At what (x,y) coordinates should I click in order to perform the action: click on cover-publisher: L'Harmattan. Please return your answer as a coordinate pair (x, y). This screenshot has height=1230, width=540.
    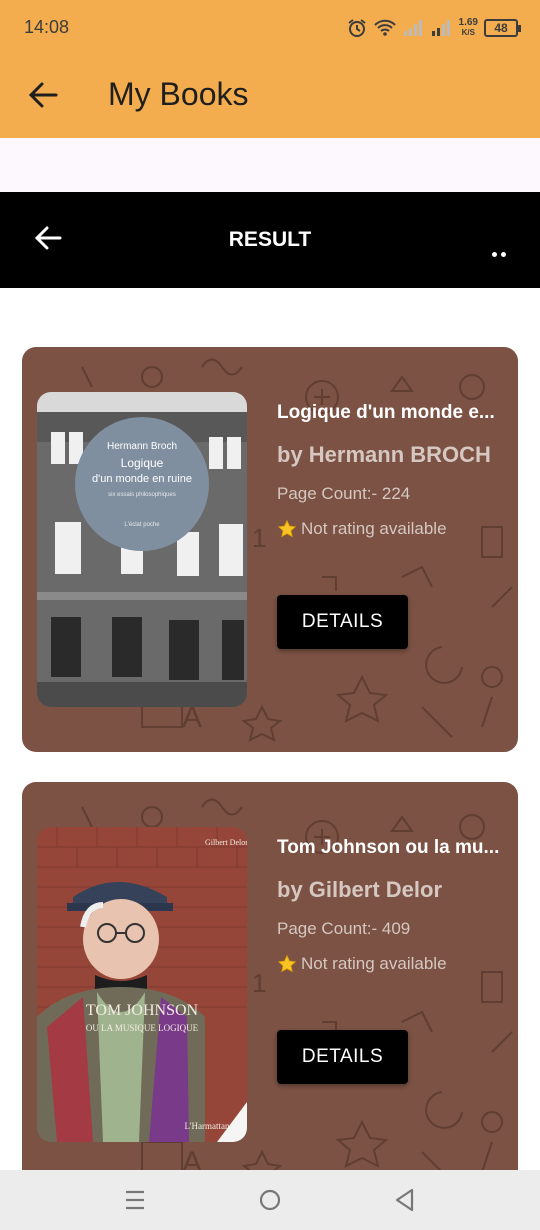
    Looking at the image, I should click on (207, 1126).